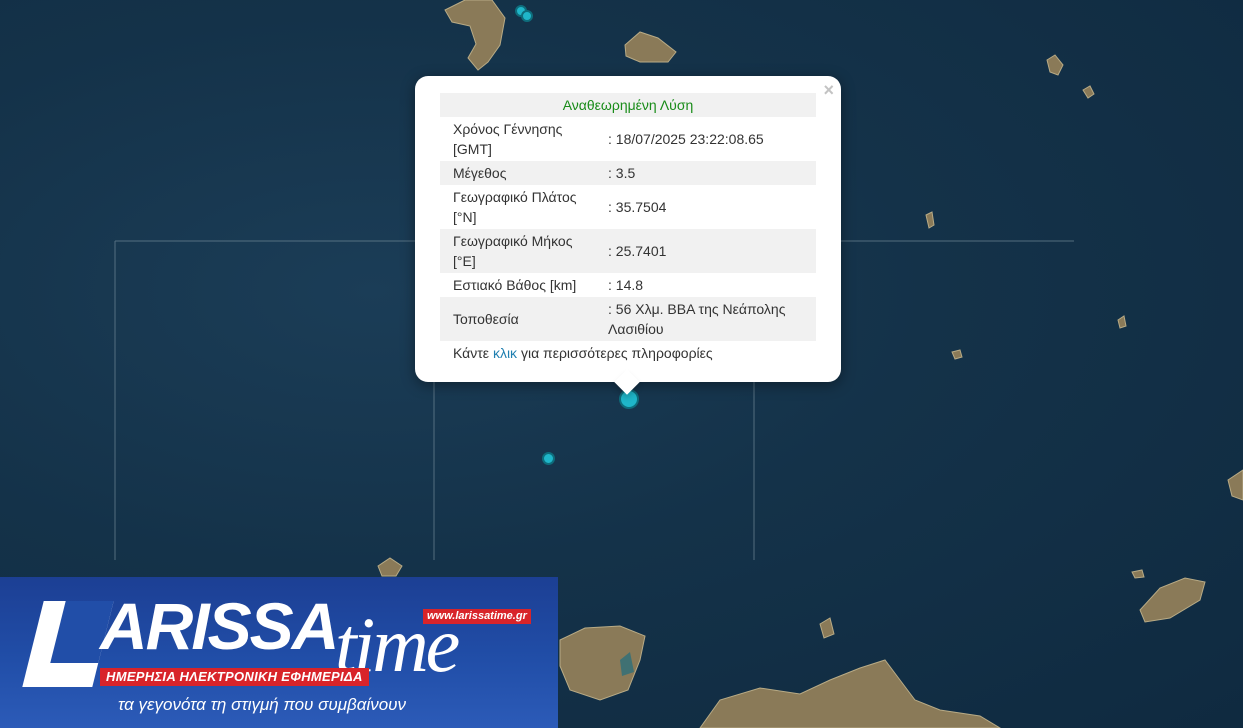  I want to click on close-icon: ×, so click(828, 90).